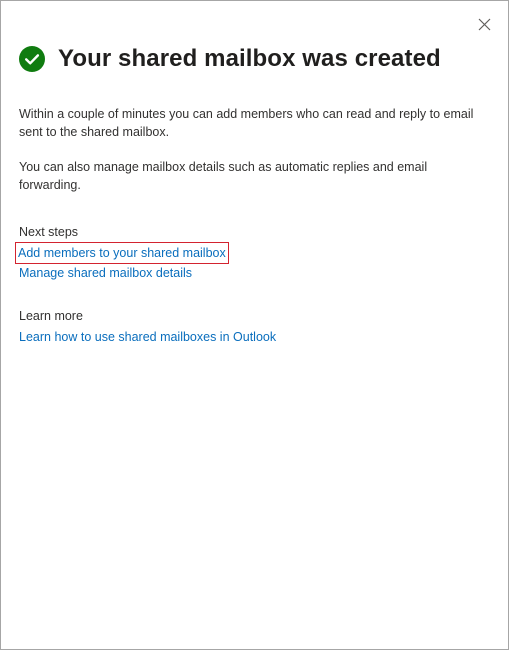  I want to click on close-icon, so click(484, 24).